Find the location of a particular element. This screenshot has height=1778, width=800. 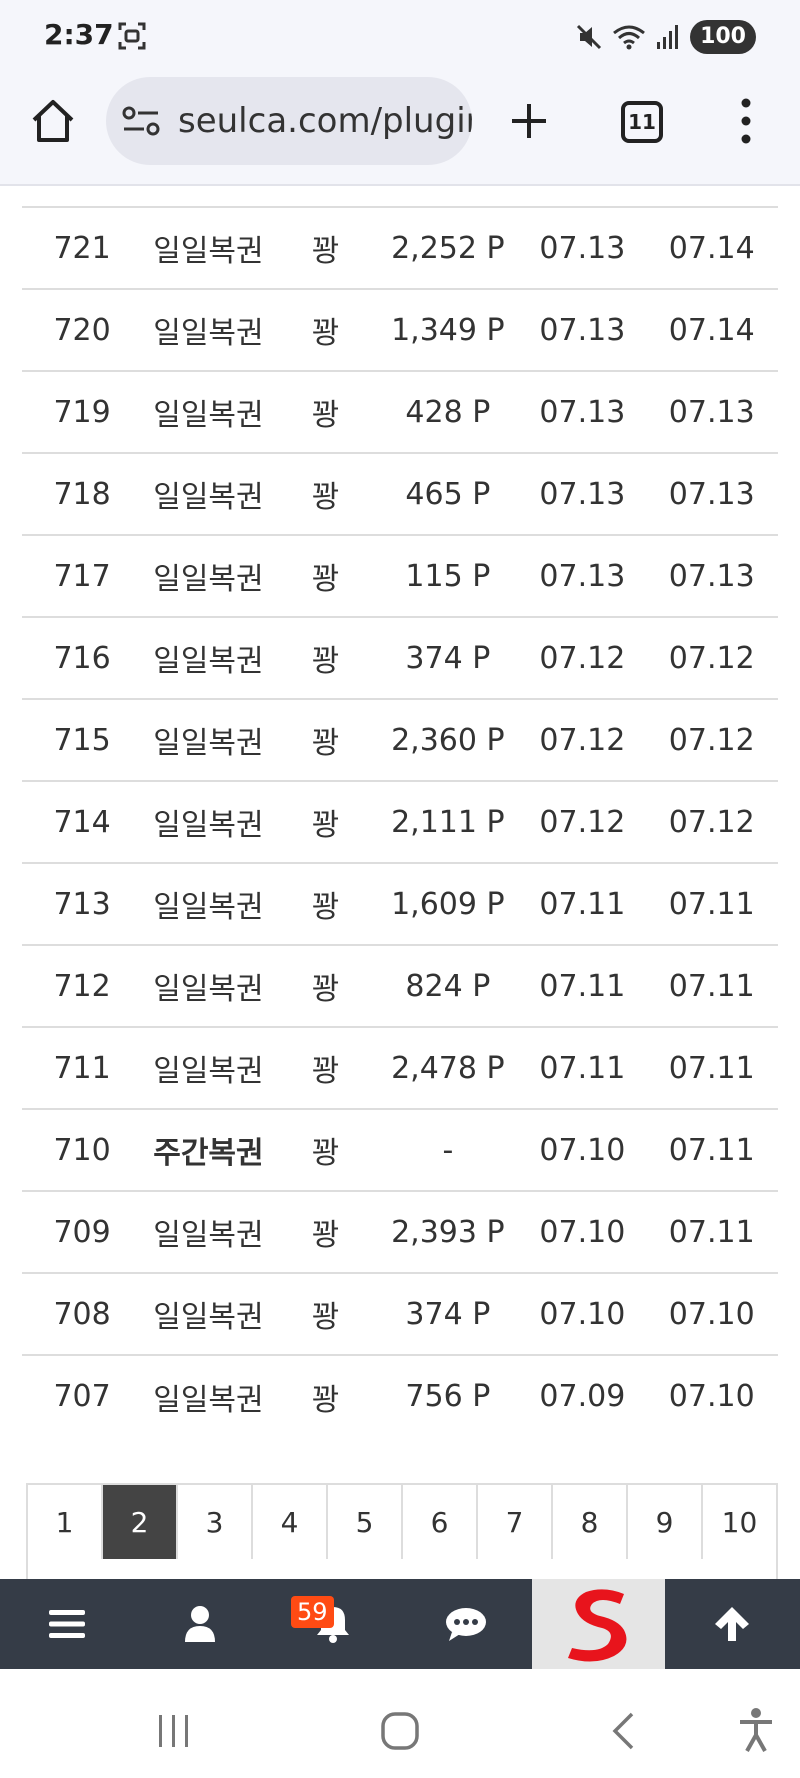

table-row: 709 일일복권 꽝 2,393 P 07.10 07.11 is located at coordinates (400, 1232).